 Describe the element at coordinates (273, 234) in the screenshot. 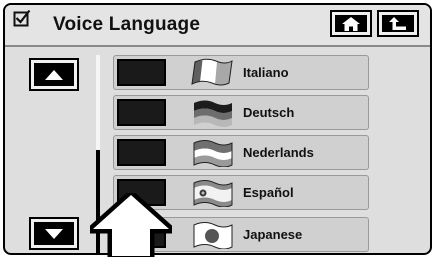

I see `language-label: Japanese` at that location.